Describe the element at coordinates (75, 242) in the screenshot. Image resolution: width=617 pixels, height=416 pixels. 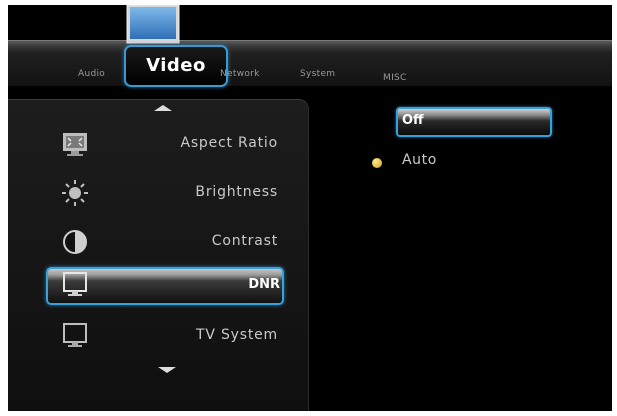
I see `contrast-icon` at that location.